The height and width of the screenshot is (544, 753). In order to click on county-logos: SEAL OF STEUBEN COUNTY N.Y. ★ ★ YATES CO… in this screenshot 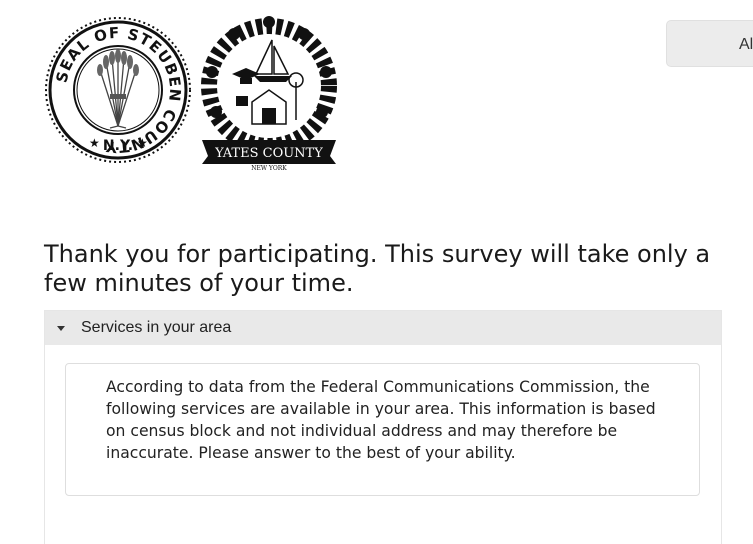, I will do `click(194, 92)`.